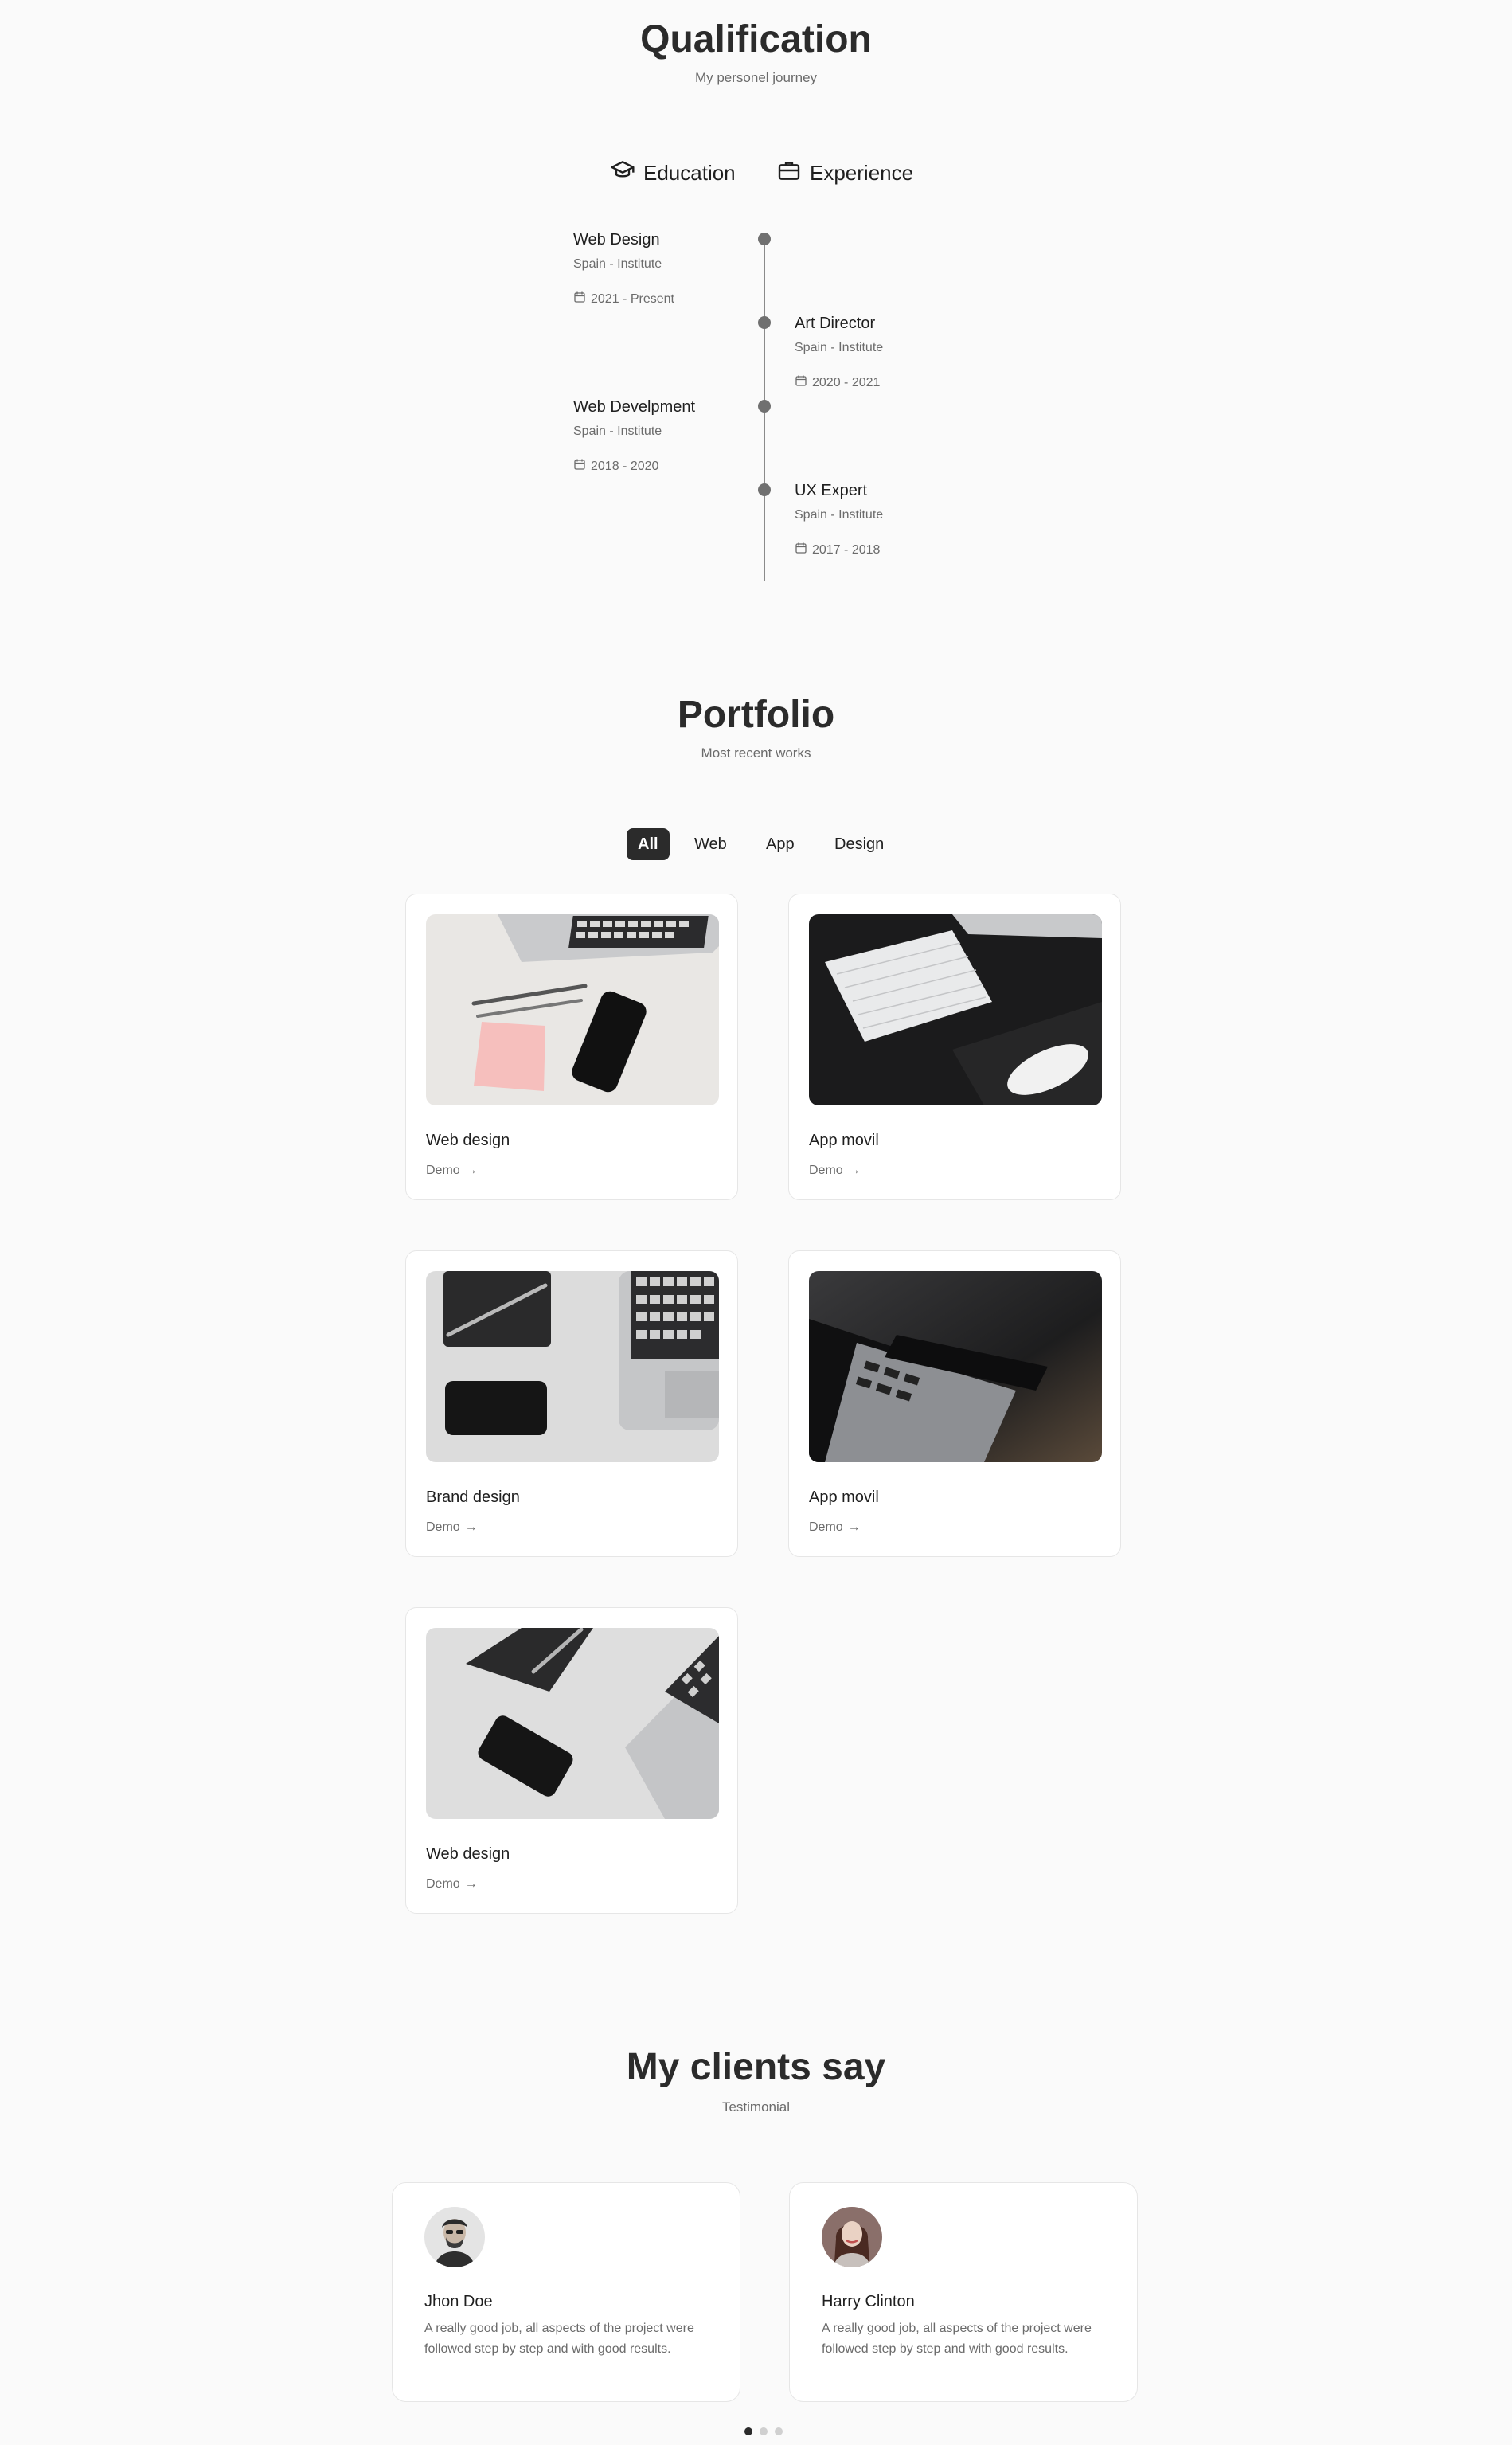 Image resolution: width=1512 pixels, height=2445 pixels. I want to click on portfolio-image-keyboard-mouse-dark-desk, so click(955, 1009).